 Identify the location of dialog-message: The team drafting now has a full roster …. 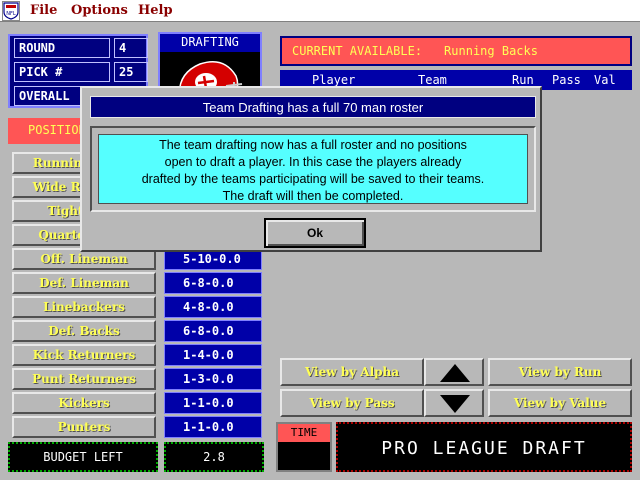
(313, 169).